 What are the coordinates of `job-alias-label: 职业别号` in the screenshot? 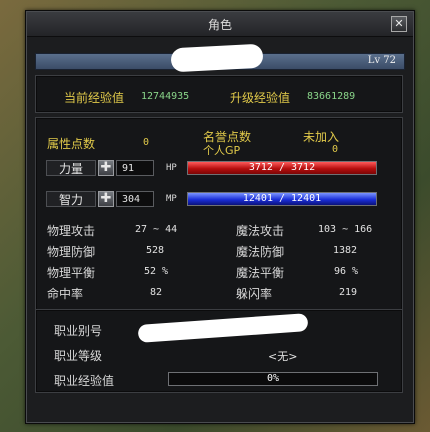 It's located at (78, 331).